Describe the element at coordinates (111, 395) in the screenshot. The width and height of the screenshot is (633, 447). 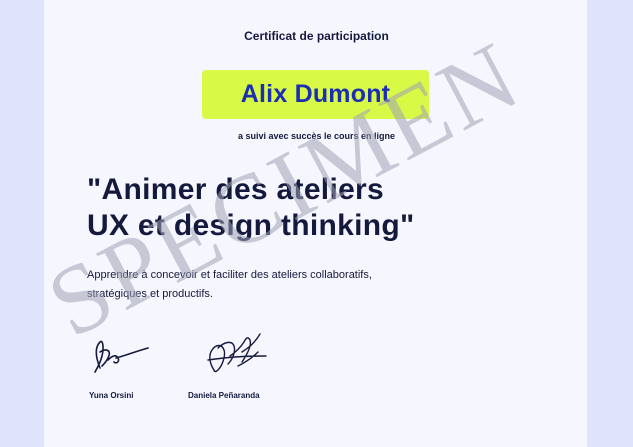
I see `signatory-name-1: Yuna Orsini` at that location.